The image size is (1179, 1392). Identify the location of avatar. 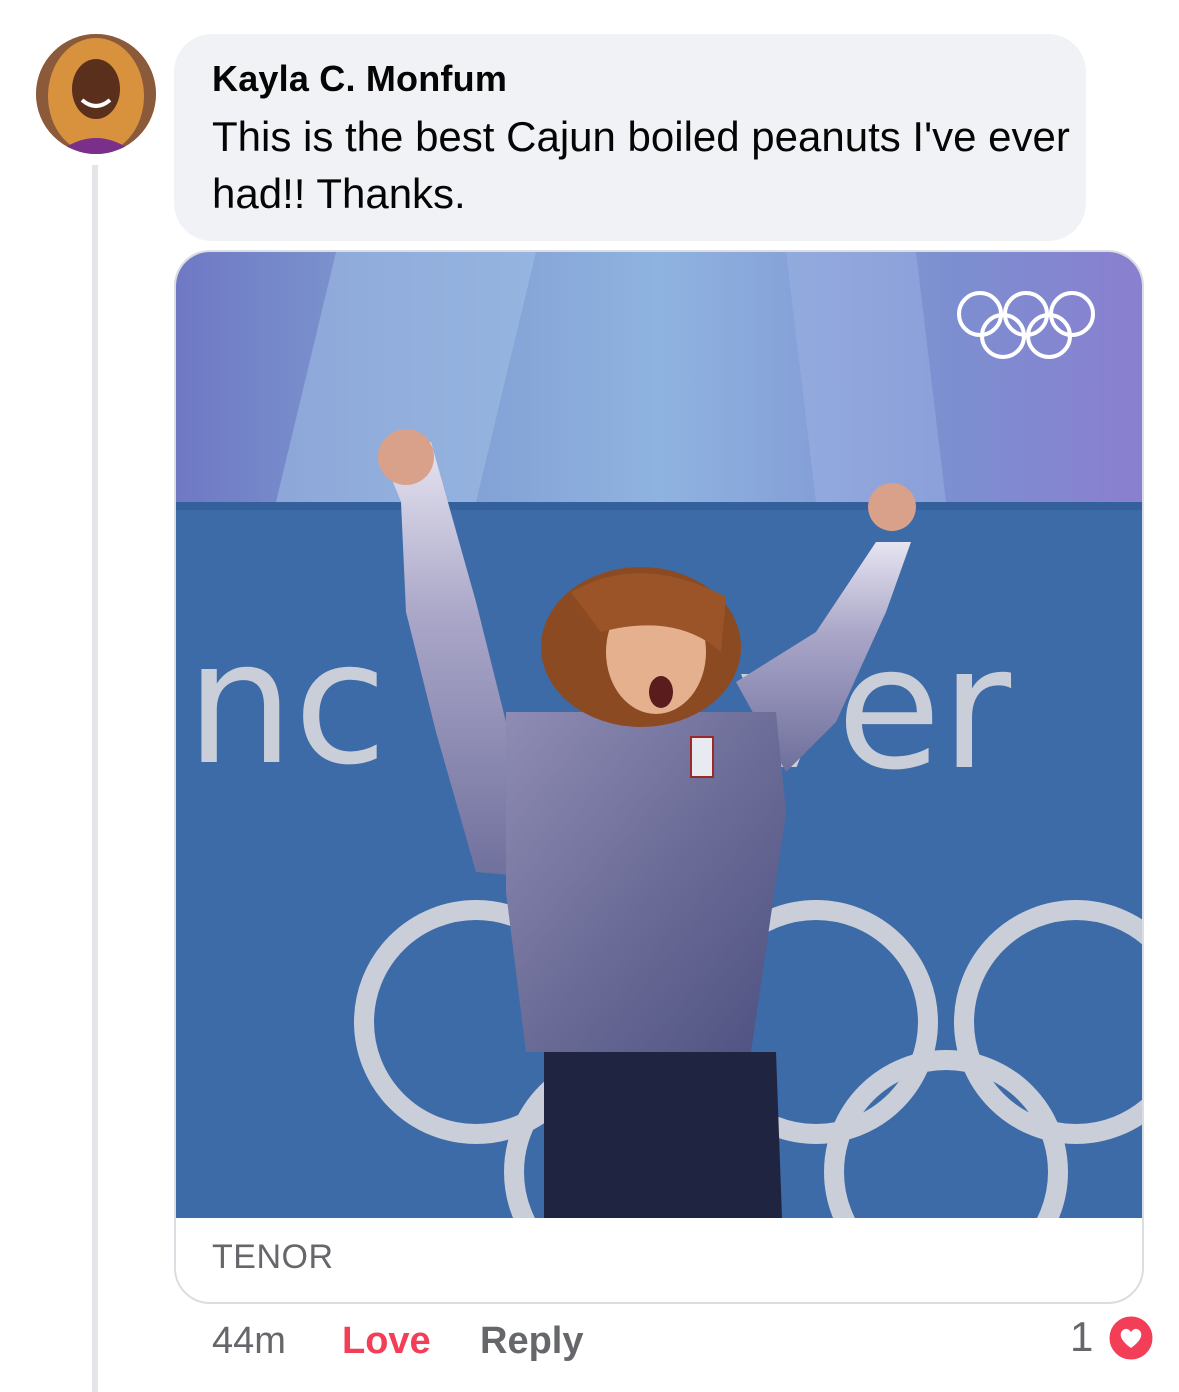
(96, 94).